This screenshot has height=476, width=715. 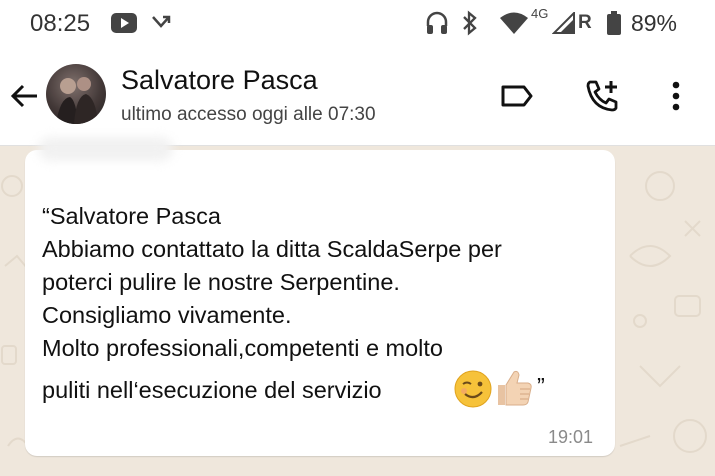 I want to click on avatar-photo, so click(x=76, y=94).